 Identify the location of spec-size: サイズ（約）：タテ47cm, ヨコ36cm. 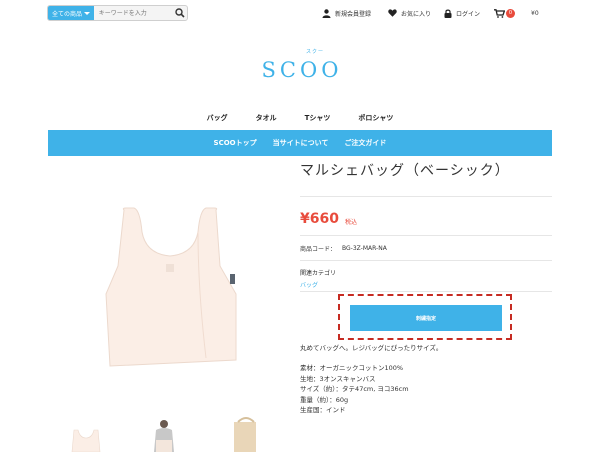
(354, 389).